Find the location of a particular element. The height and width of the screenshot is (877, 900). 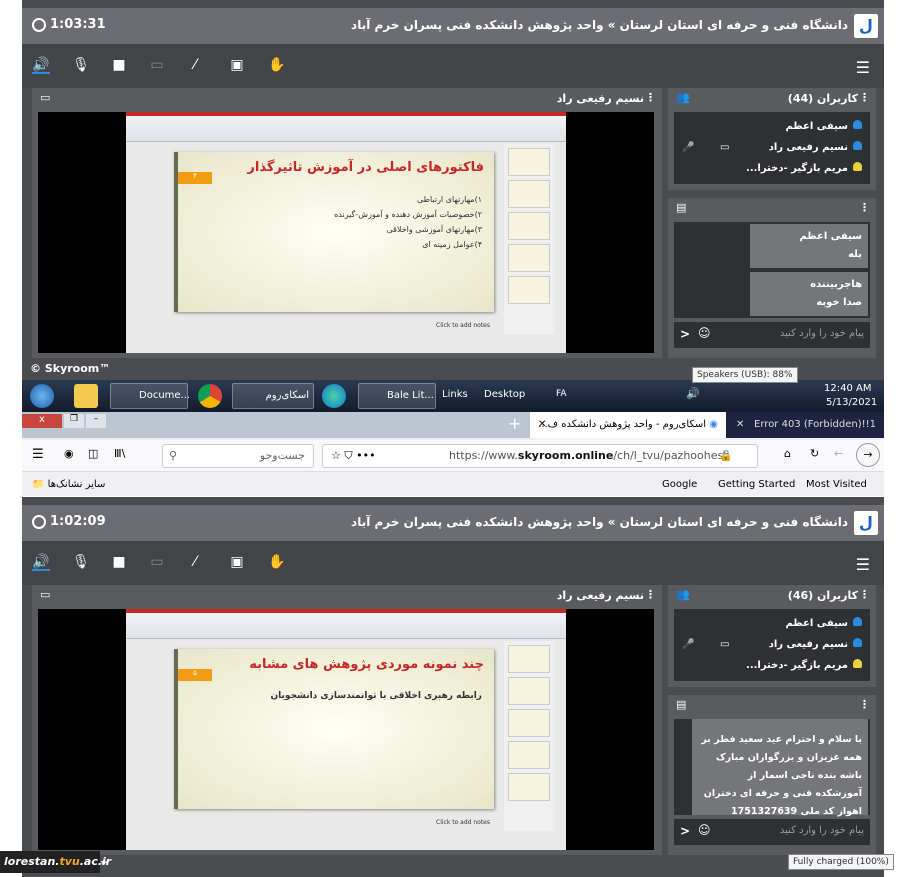

language-indicator: FA is located at coordinates (561, 394).